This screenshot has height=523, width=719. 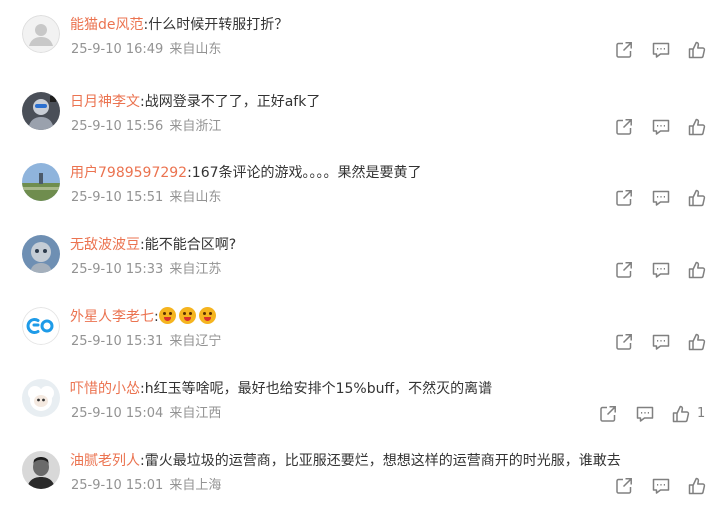 I want to click on comment-line: 油腻老列人:雷火最垃圾的运营商，比亚服还要烂，想想这样的运营商开的时光服，谁敢去, so click(x=345, y=461).